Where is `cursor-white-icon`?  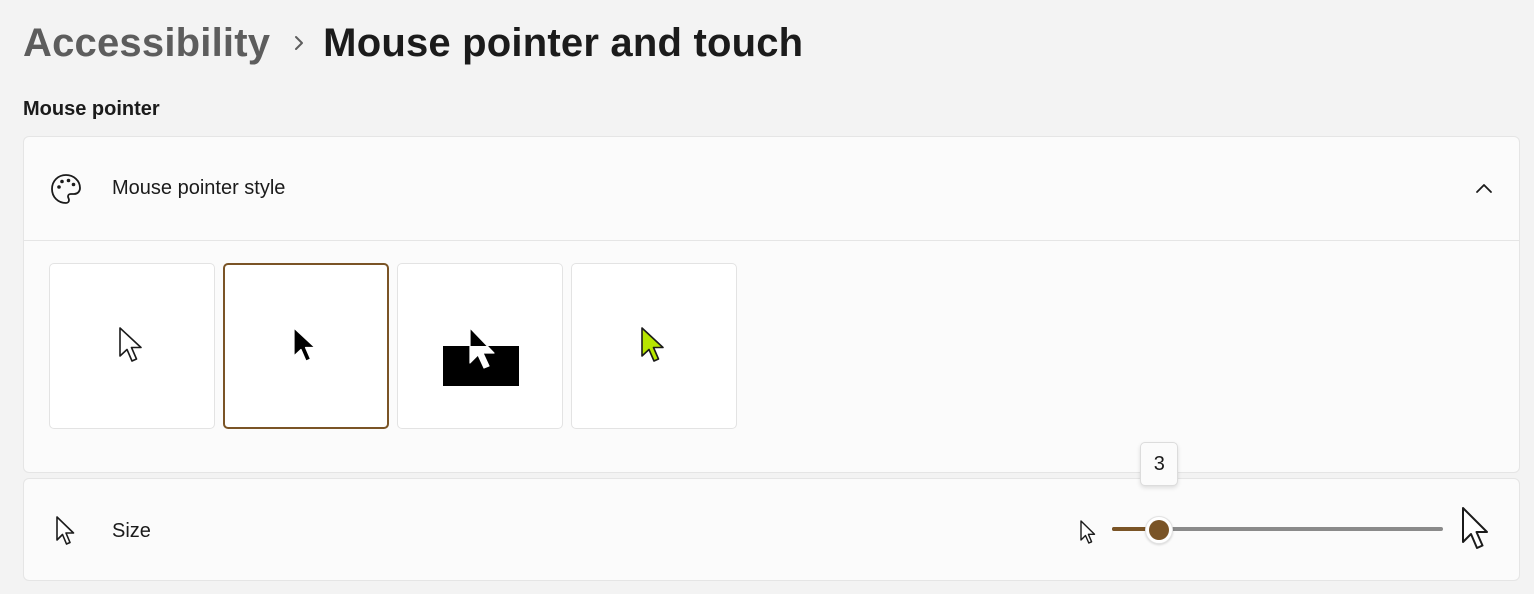
cursor-white-icon is located at coordinates (130, 344).